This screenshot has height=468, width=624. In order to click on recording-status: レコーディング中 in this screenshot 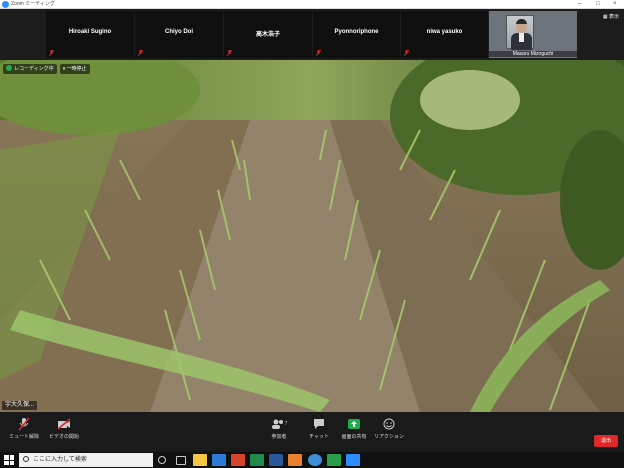, I will do `click(30, 69)`.